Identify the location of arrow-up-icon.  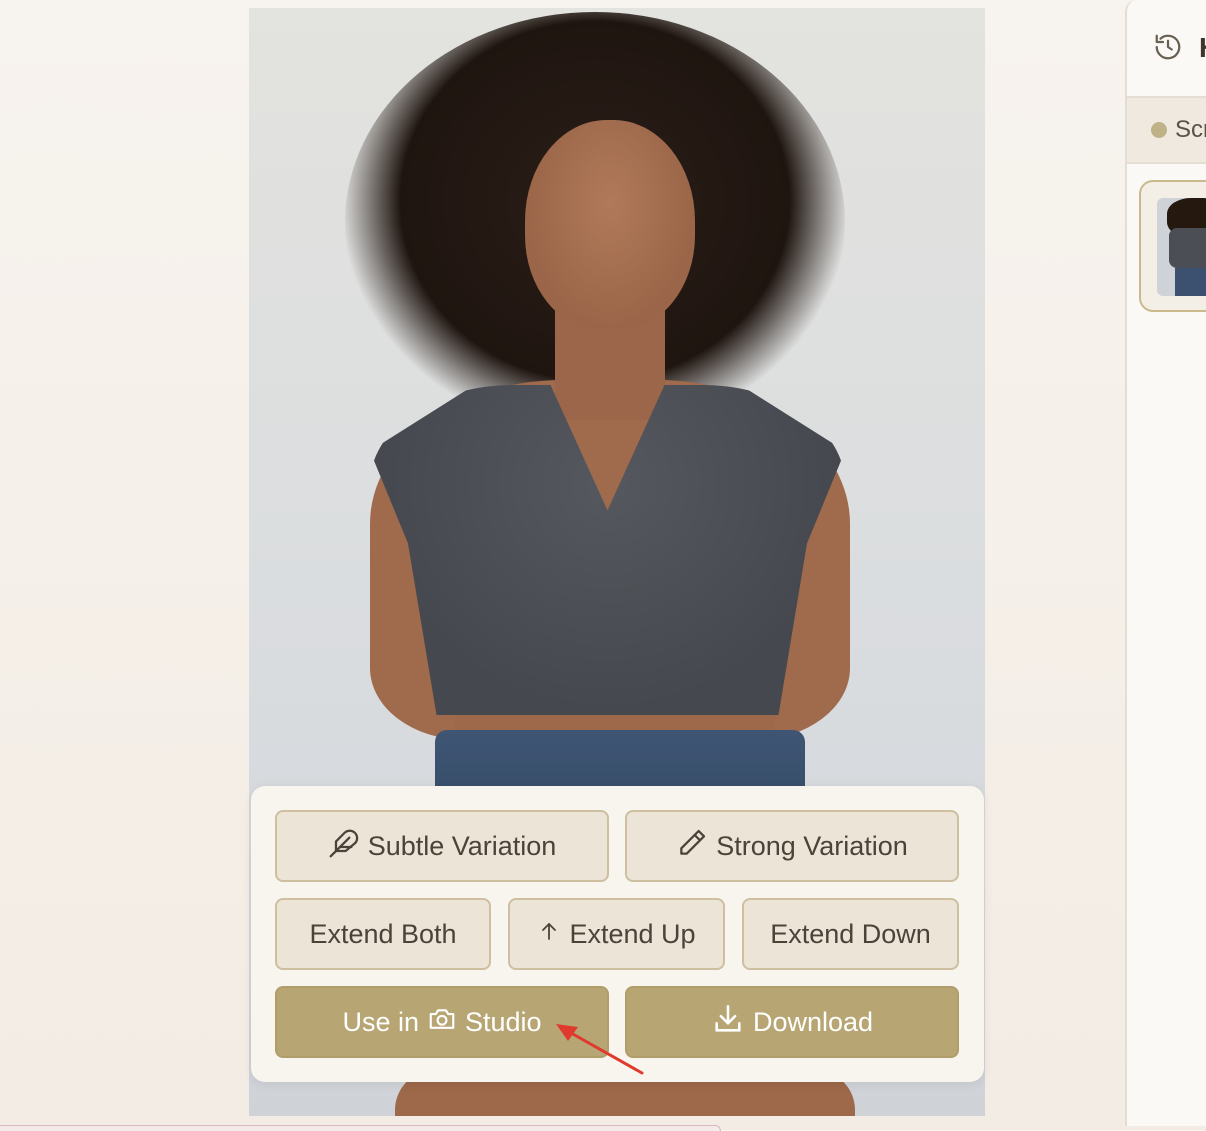
(549, 934).